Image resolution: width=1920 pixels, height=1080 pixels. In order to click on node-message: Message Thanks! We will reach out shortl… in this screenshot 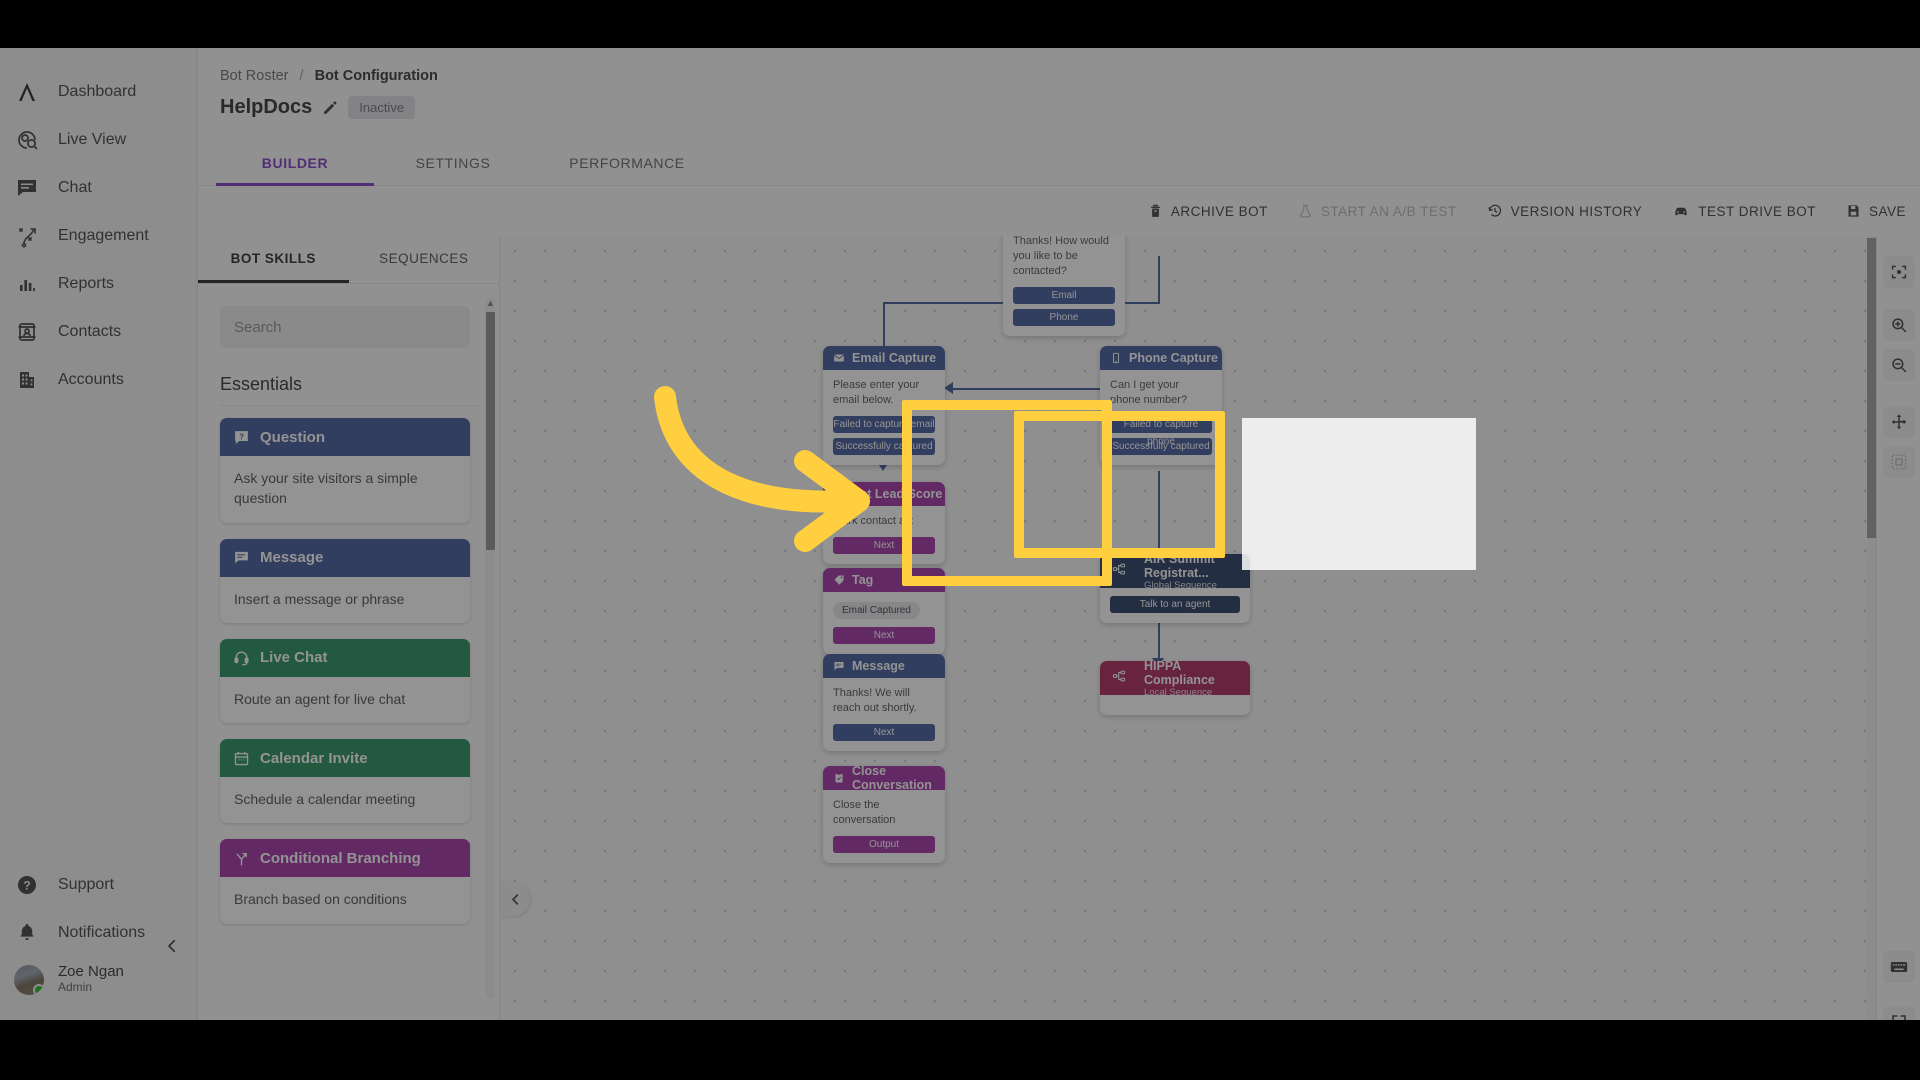, I will do `click(884, 702)`.